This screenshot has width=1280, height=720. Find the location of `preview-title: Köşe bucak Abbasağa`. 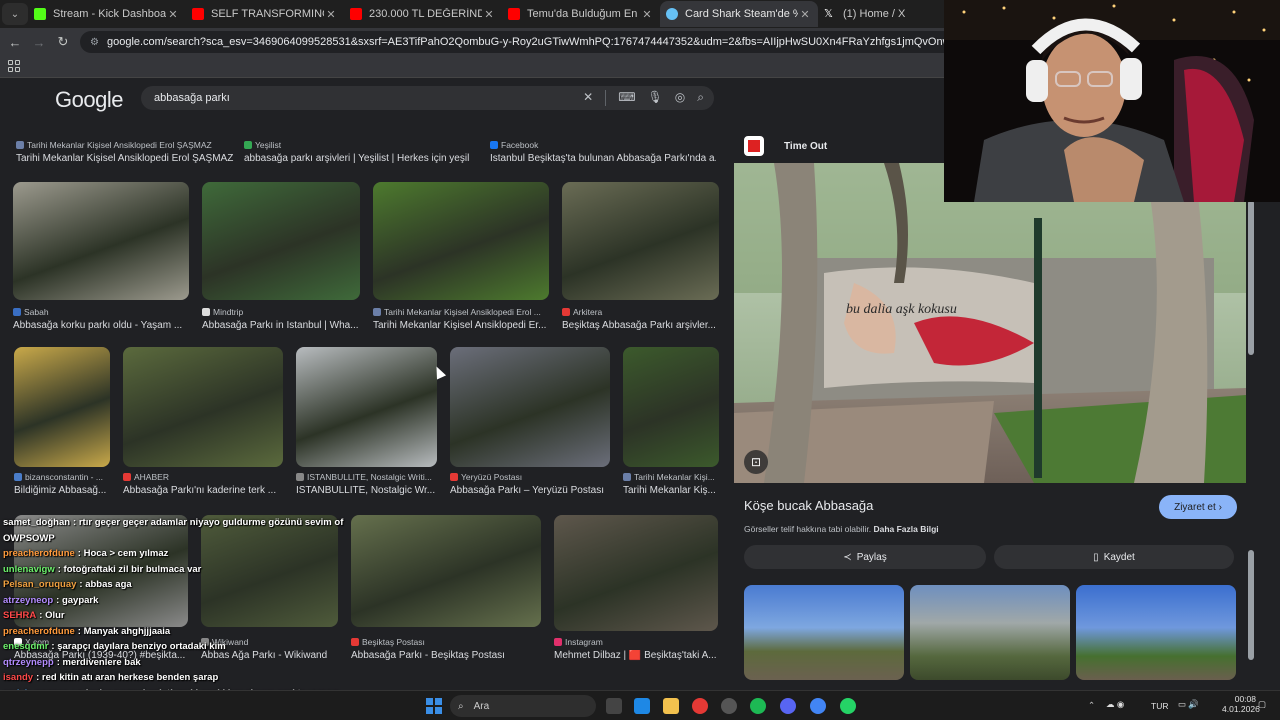

preview-title: Köşe bucak Abbasağa is located at coordinates (808, 505).